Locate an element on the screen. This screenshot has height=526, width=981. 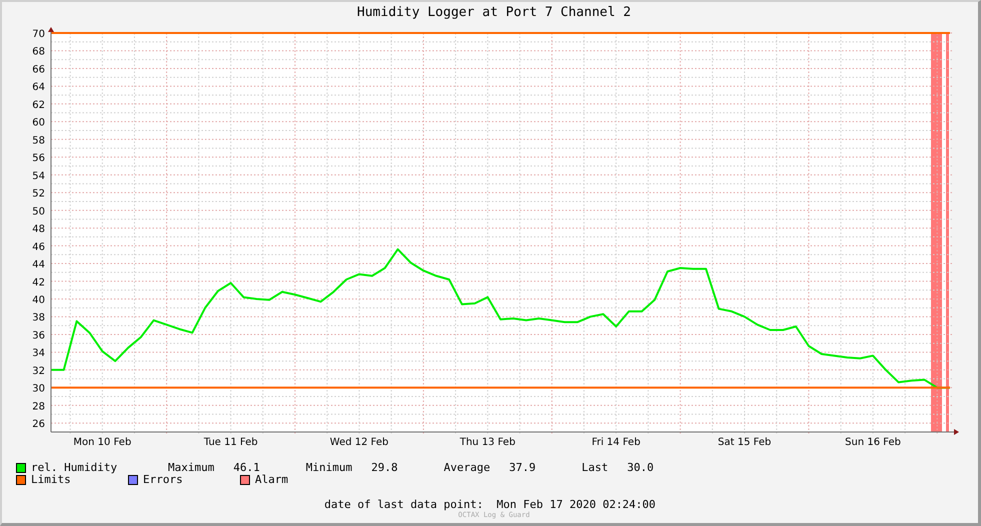
axis-tick-label: 66 is located at coordinates (38, 70).